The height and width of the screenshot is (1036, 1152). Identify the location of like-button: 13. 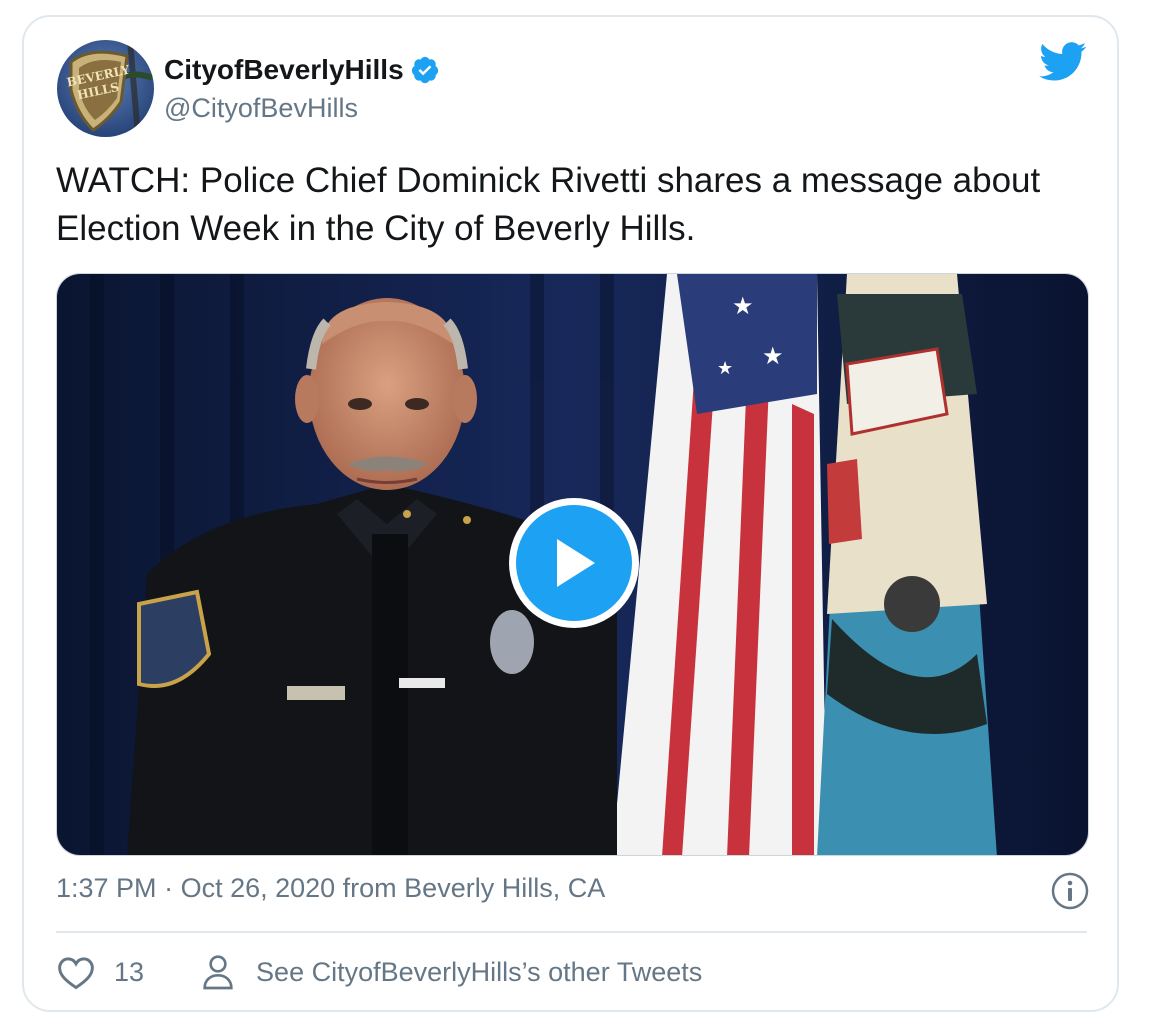
(100, 972).